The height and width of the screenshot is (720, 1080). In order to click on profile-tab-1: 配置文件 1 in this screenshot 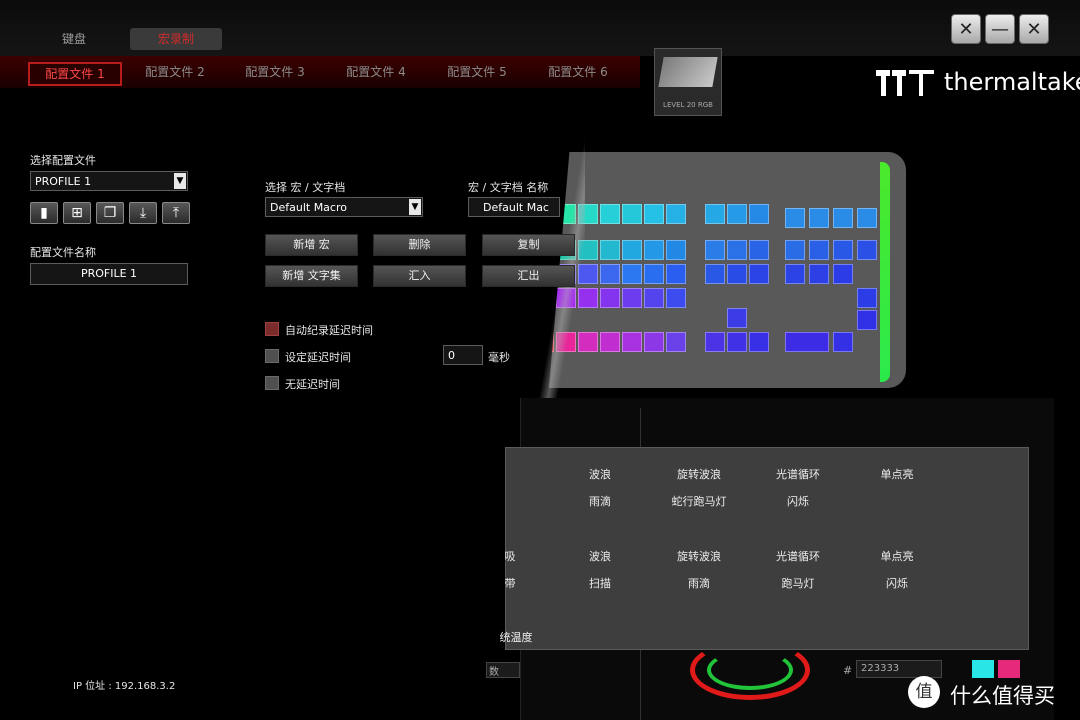, I will do `click(75, 74)`.